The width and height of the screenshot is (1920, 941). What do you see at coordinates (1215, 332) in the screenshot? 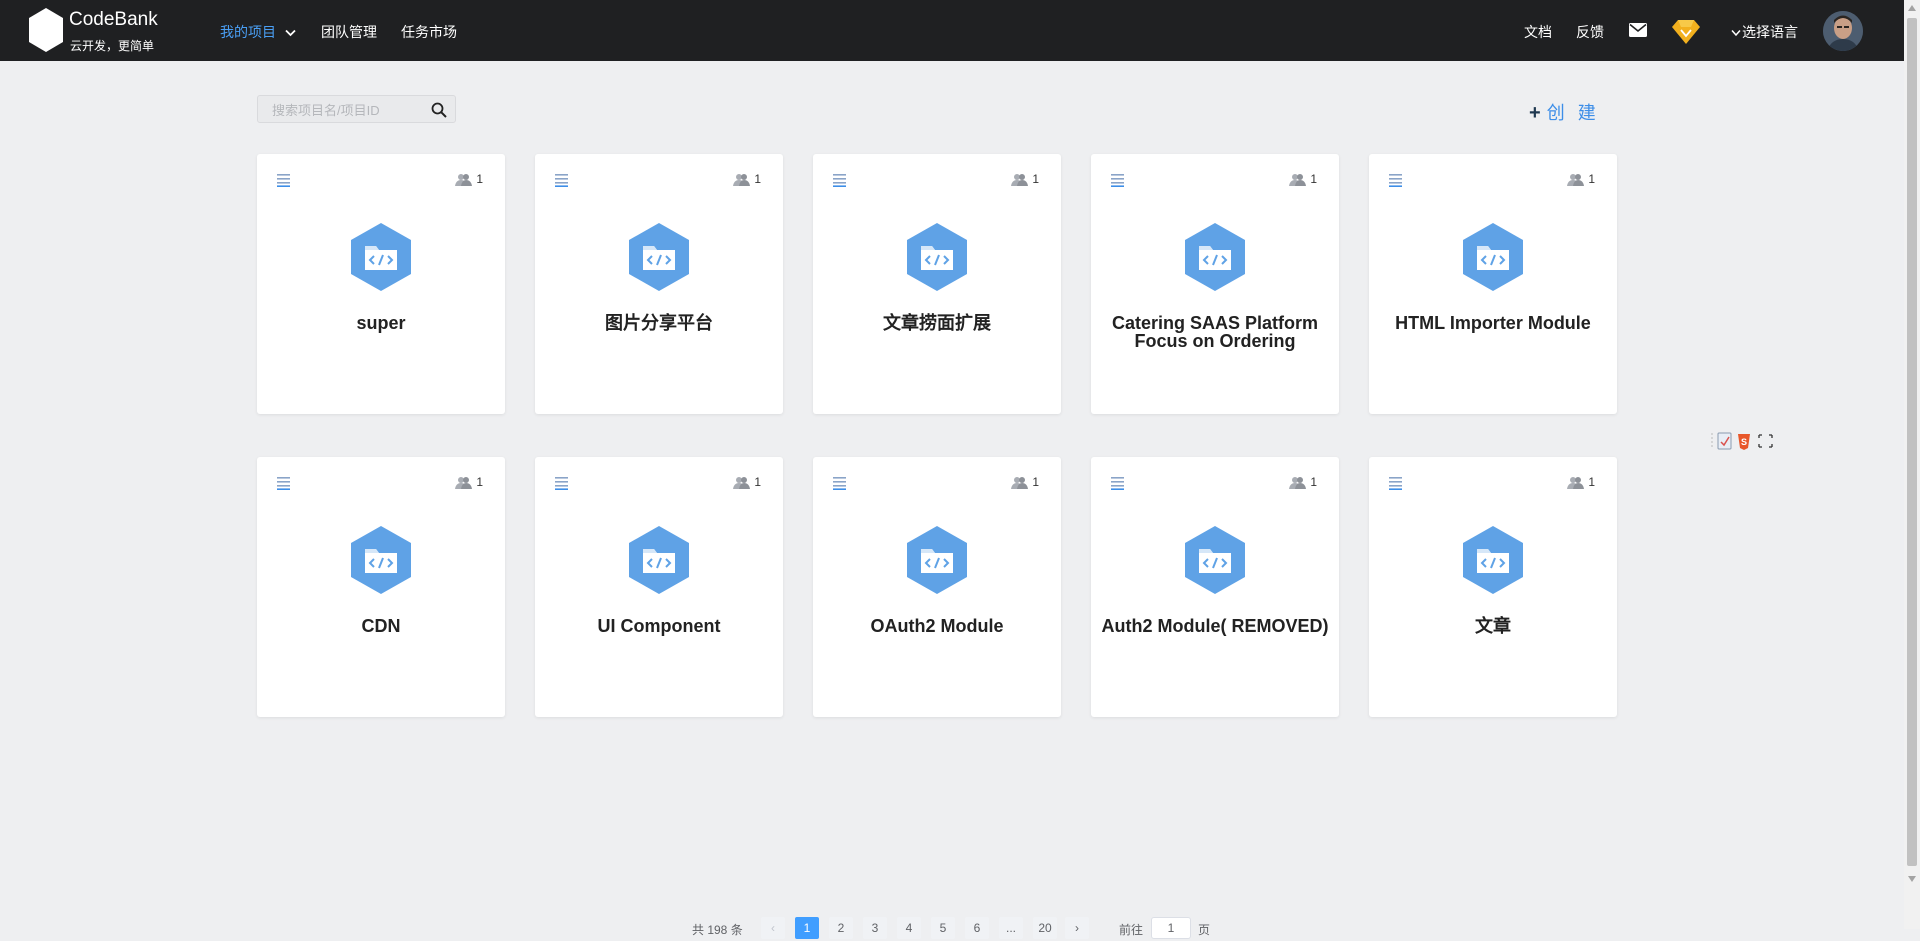
I see `project-title: Catering SAAS Platform Focus on Ordering` at bounding box center [1215, 332].